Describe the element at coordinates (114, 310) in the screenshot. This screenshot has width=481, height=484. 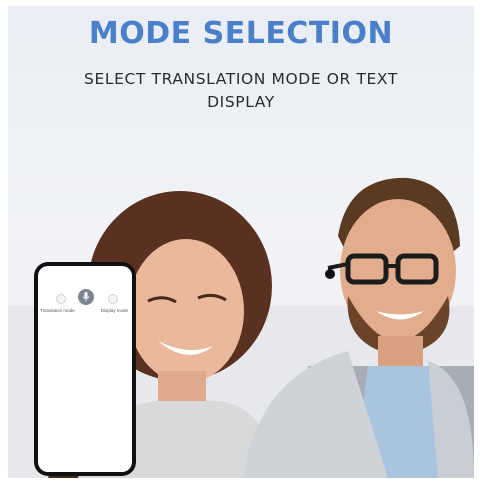
I see `display-mode-label: Display mode` at that location.